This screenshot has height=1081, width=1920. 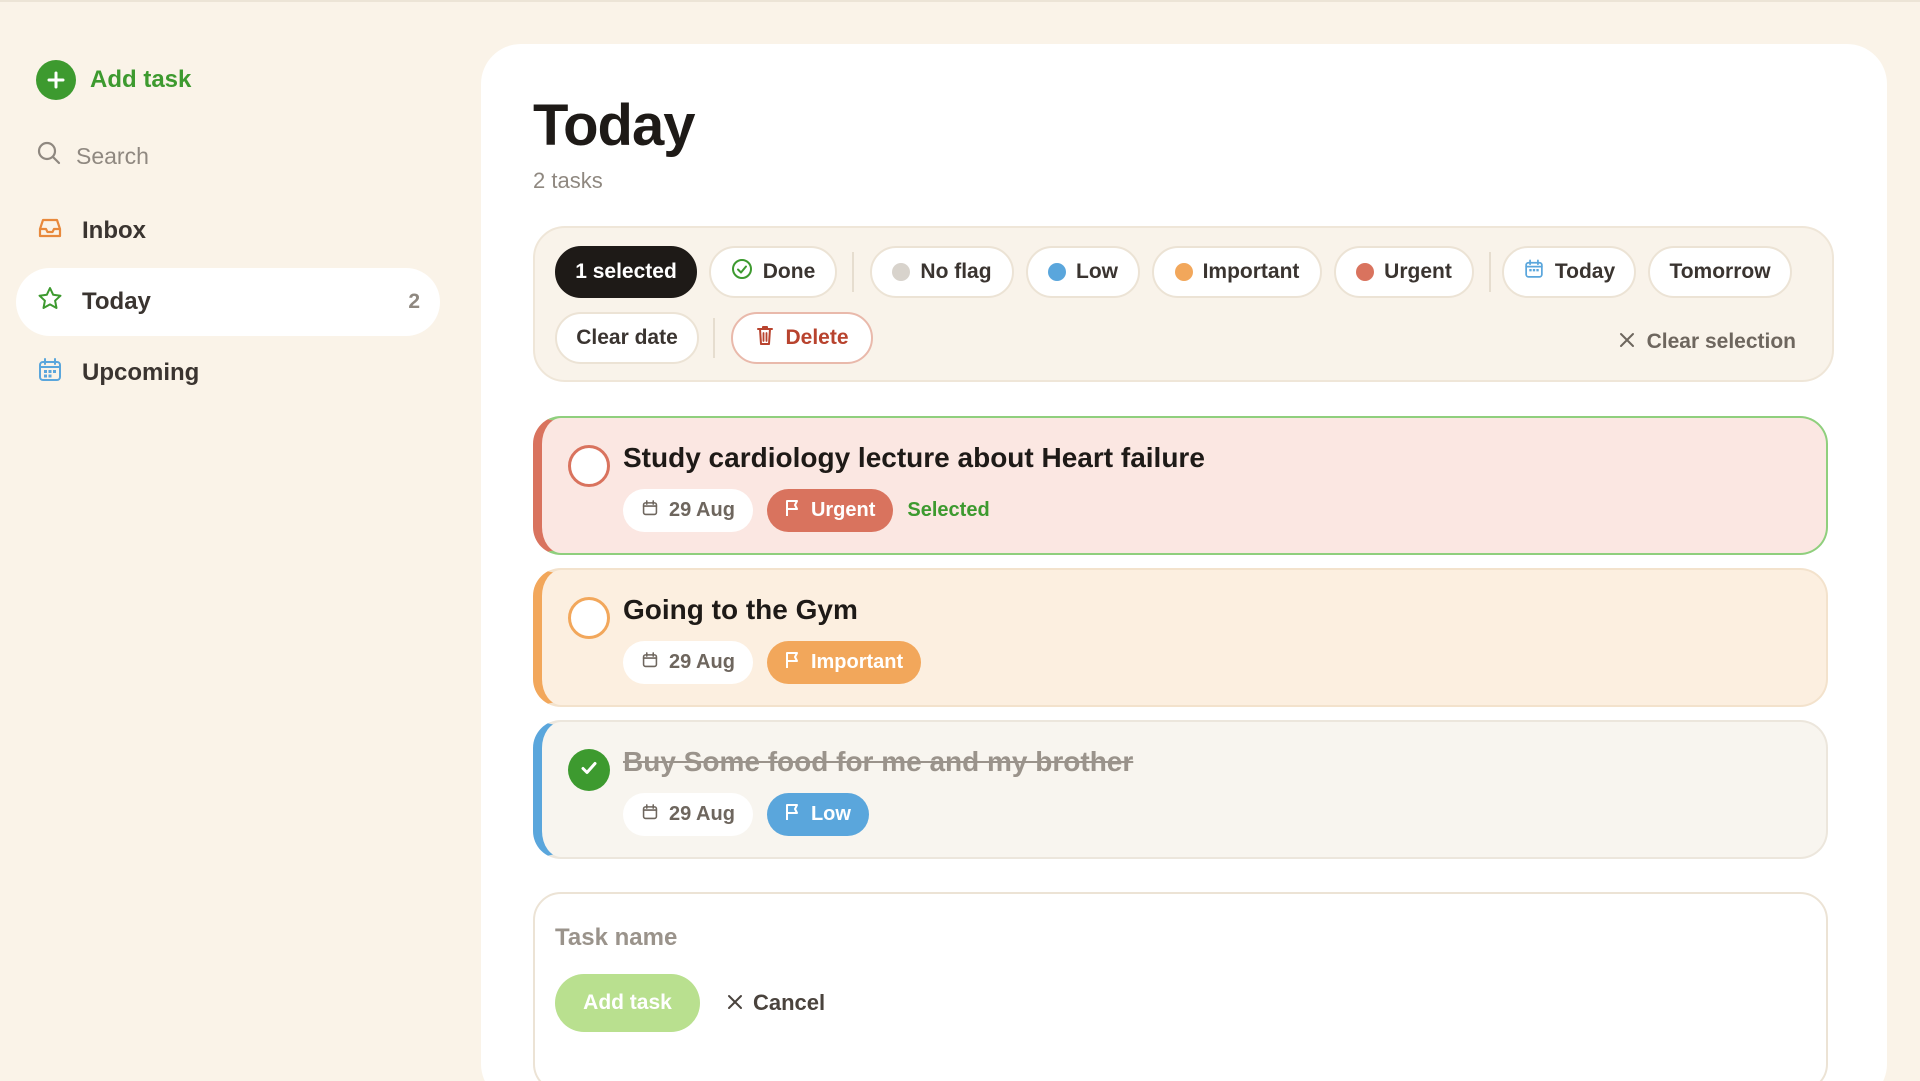 What do you see at coordinates (112, 155) in the screenshot?
I see `search-placeholder: Search` at bounding box center [112, 155].